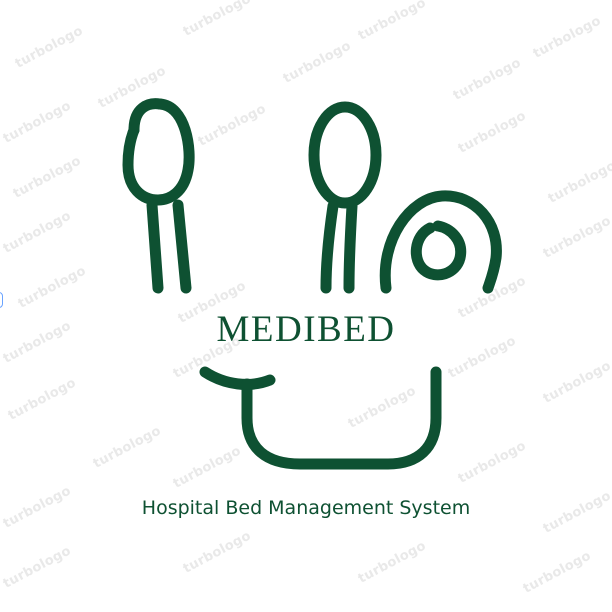 The width and height of the screenshot is (612, 612). Describe the element at coordinates (341, 418) in the screenshot. I see `bed-frame` at that location.